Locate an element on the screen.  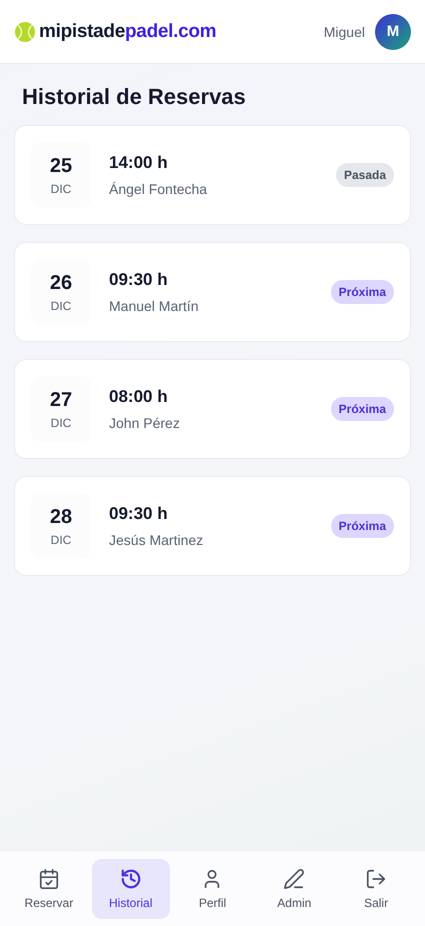
booking-day: 28 is located at coordinates (61, 517).